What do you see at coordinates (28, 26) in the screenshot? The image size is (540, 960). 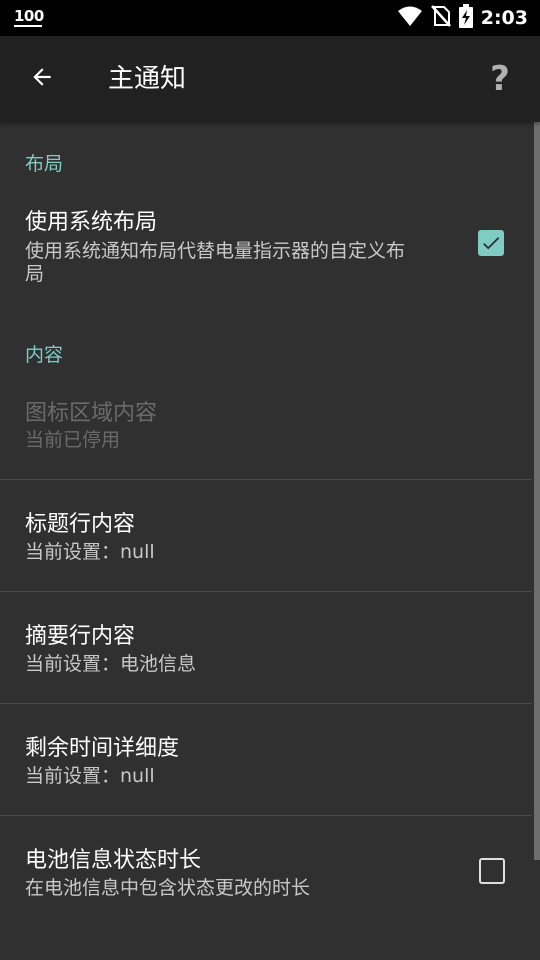 I see `status-indicator-underline` at bounding box center [28, 26].